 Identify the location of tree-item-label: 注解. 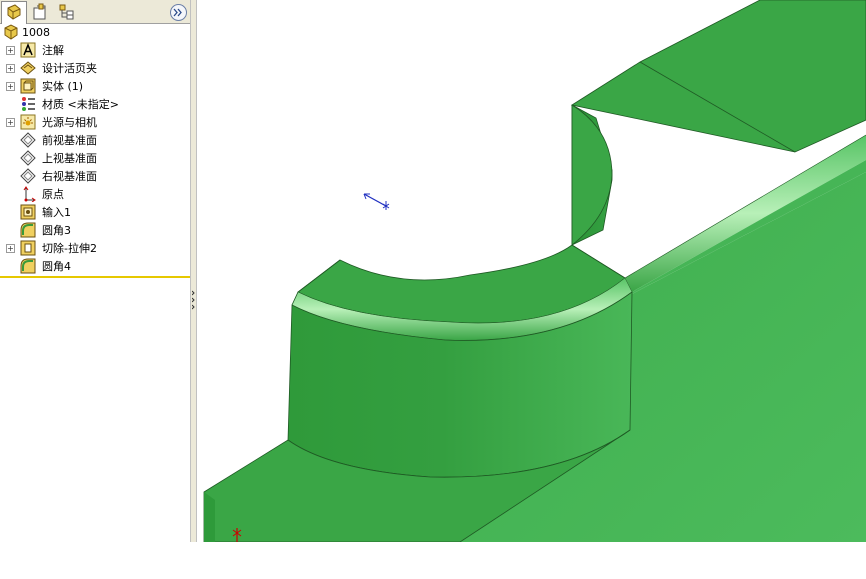
(53, 50).